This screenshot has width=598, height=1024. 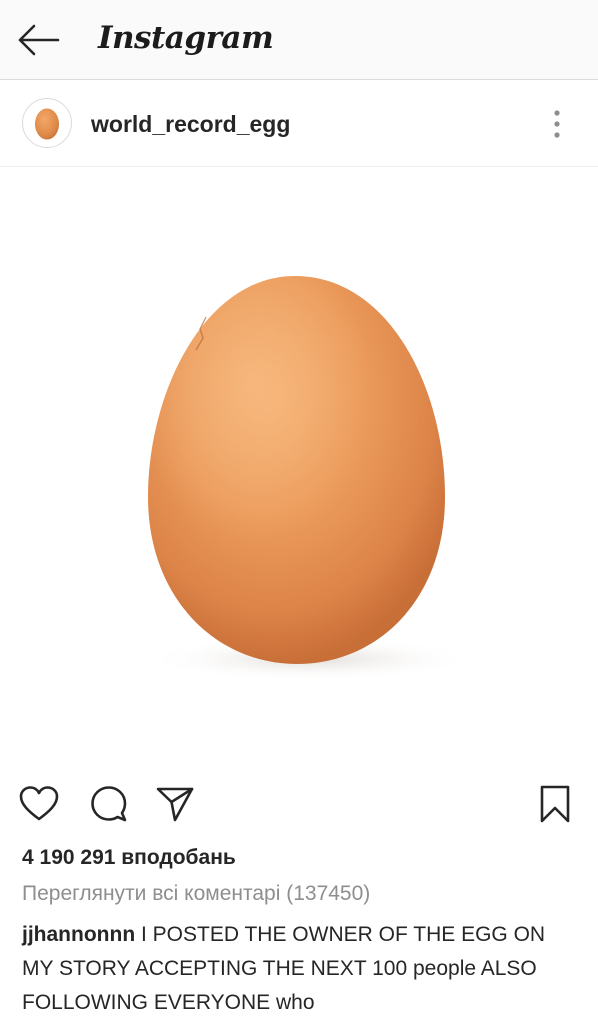 I want to click on comment-username: jjhannonnn, so click(x=78, y=934).